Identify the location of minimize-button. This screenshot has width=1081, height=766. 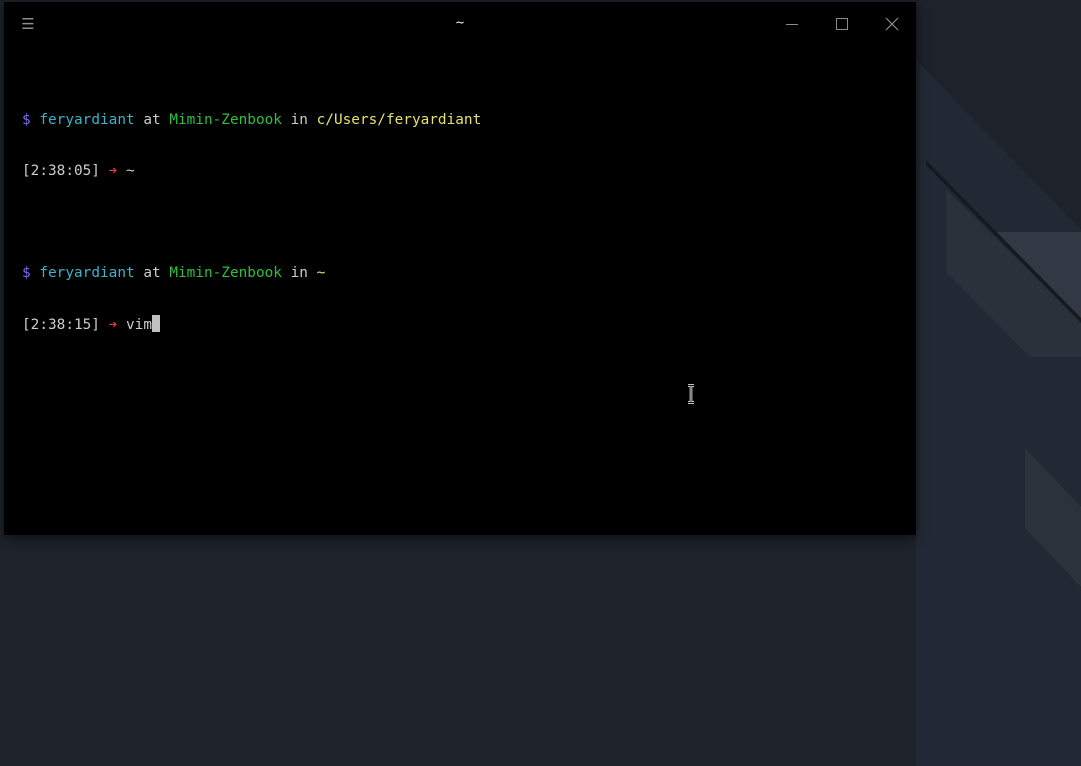
(792, 24).